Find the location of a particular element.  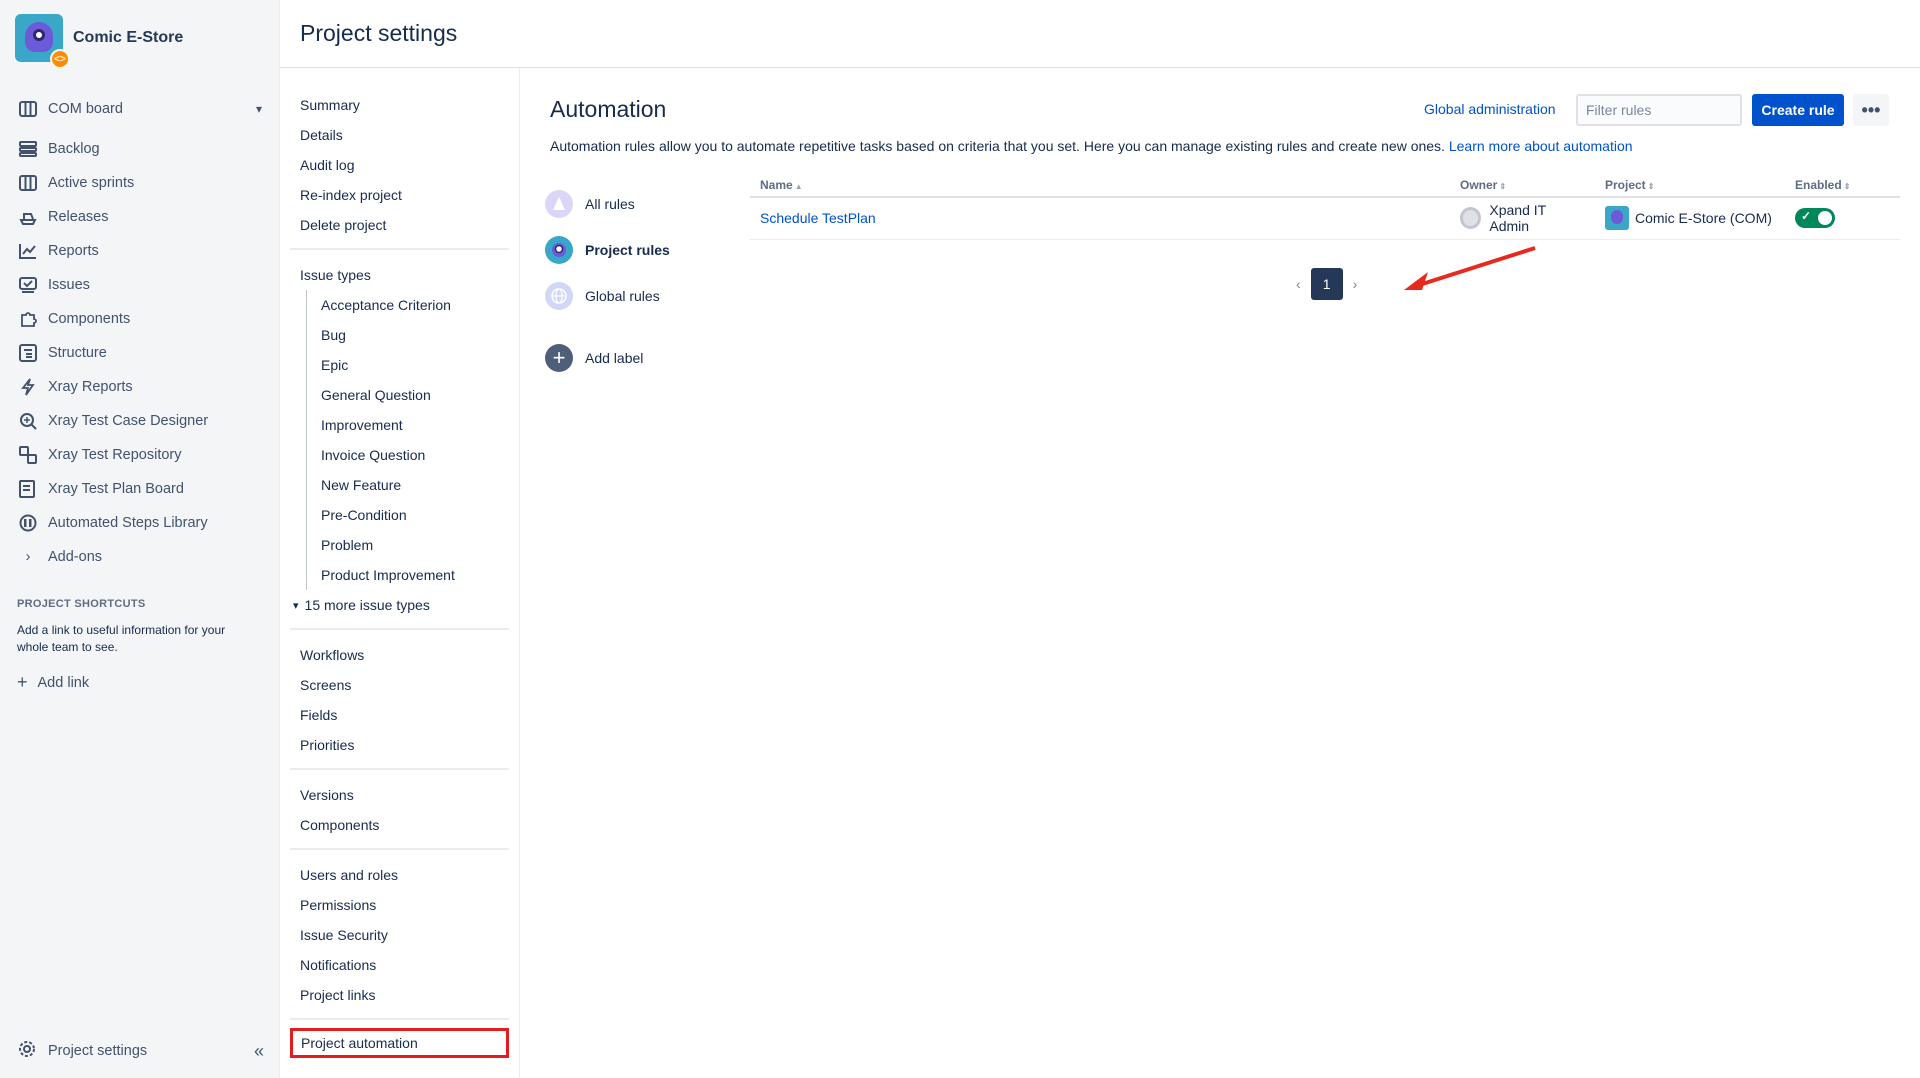

sidebar-item-issues: Issues is located at coordinates (140, 285).